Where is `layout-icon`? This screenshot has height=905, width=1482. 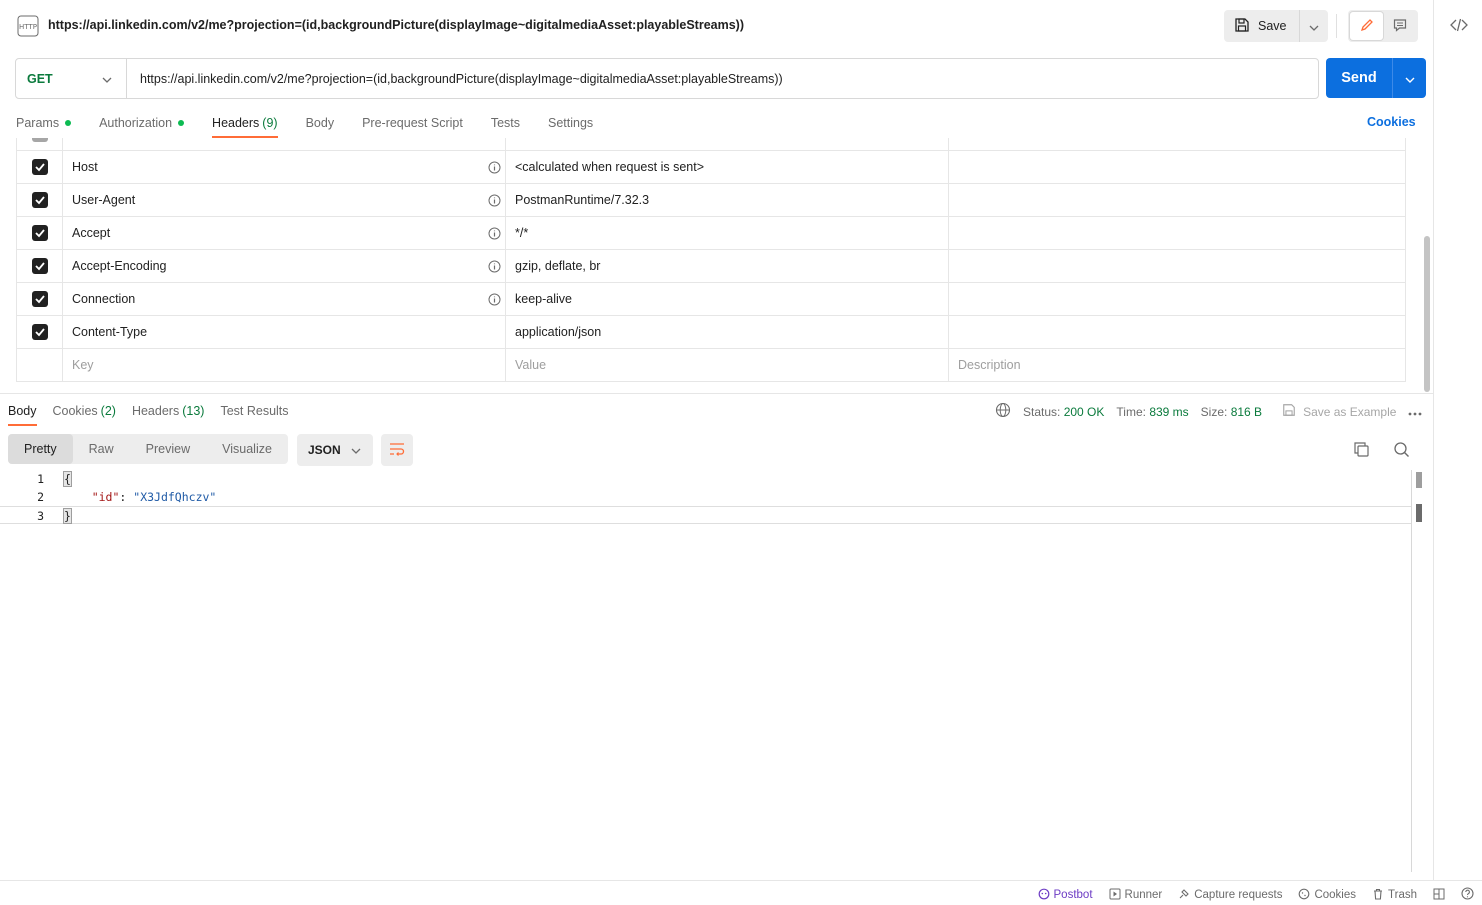
layout-icon is located at coordinates (1439, 895).